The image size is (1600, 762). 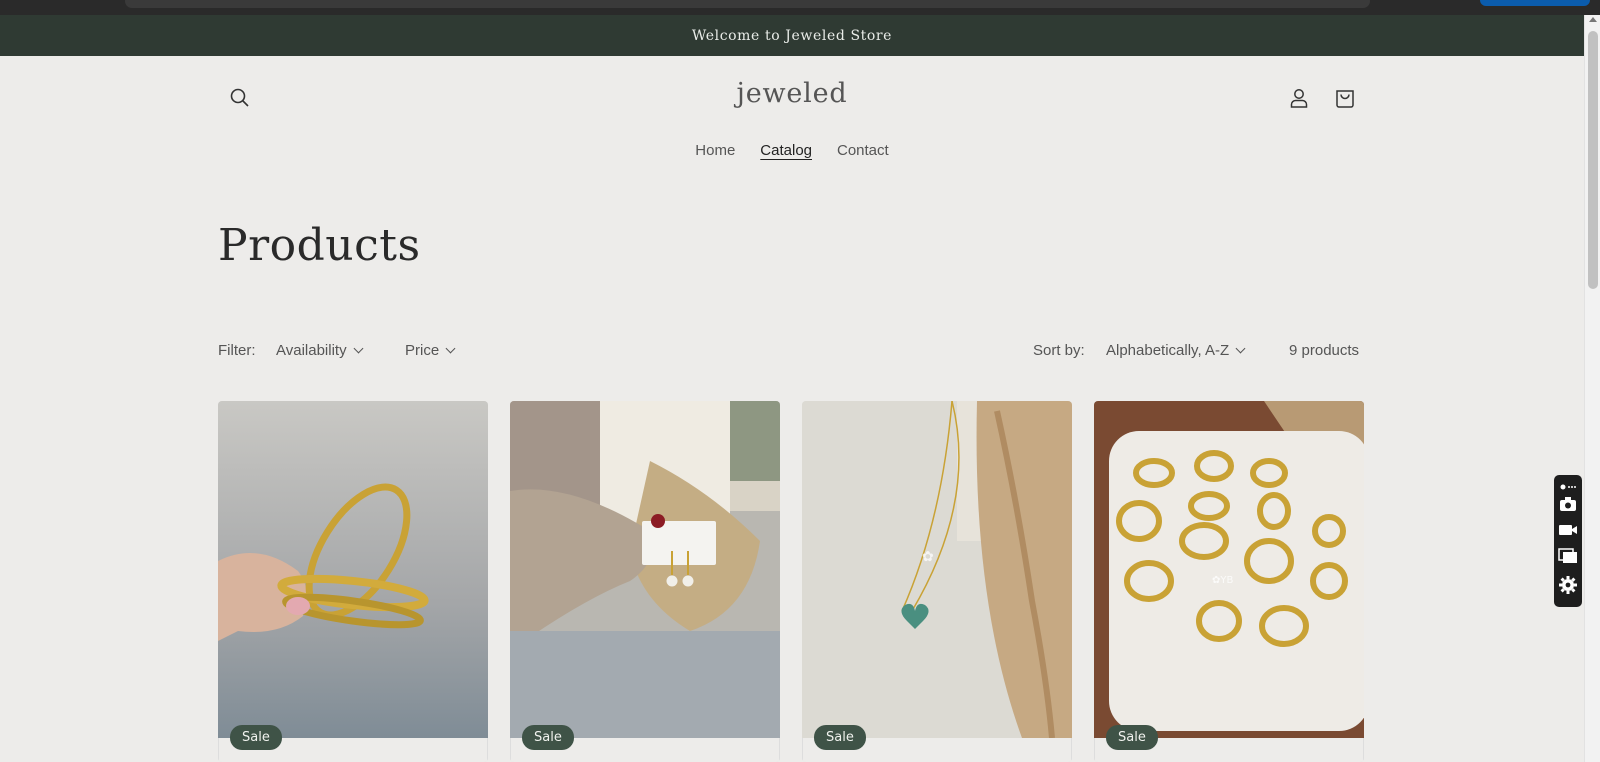 What do you see at coordinates (1222, 580) in the screenshot?
I see `svg-text: ✿YB` at bounding box center [1222, 580].